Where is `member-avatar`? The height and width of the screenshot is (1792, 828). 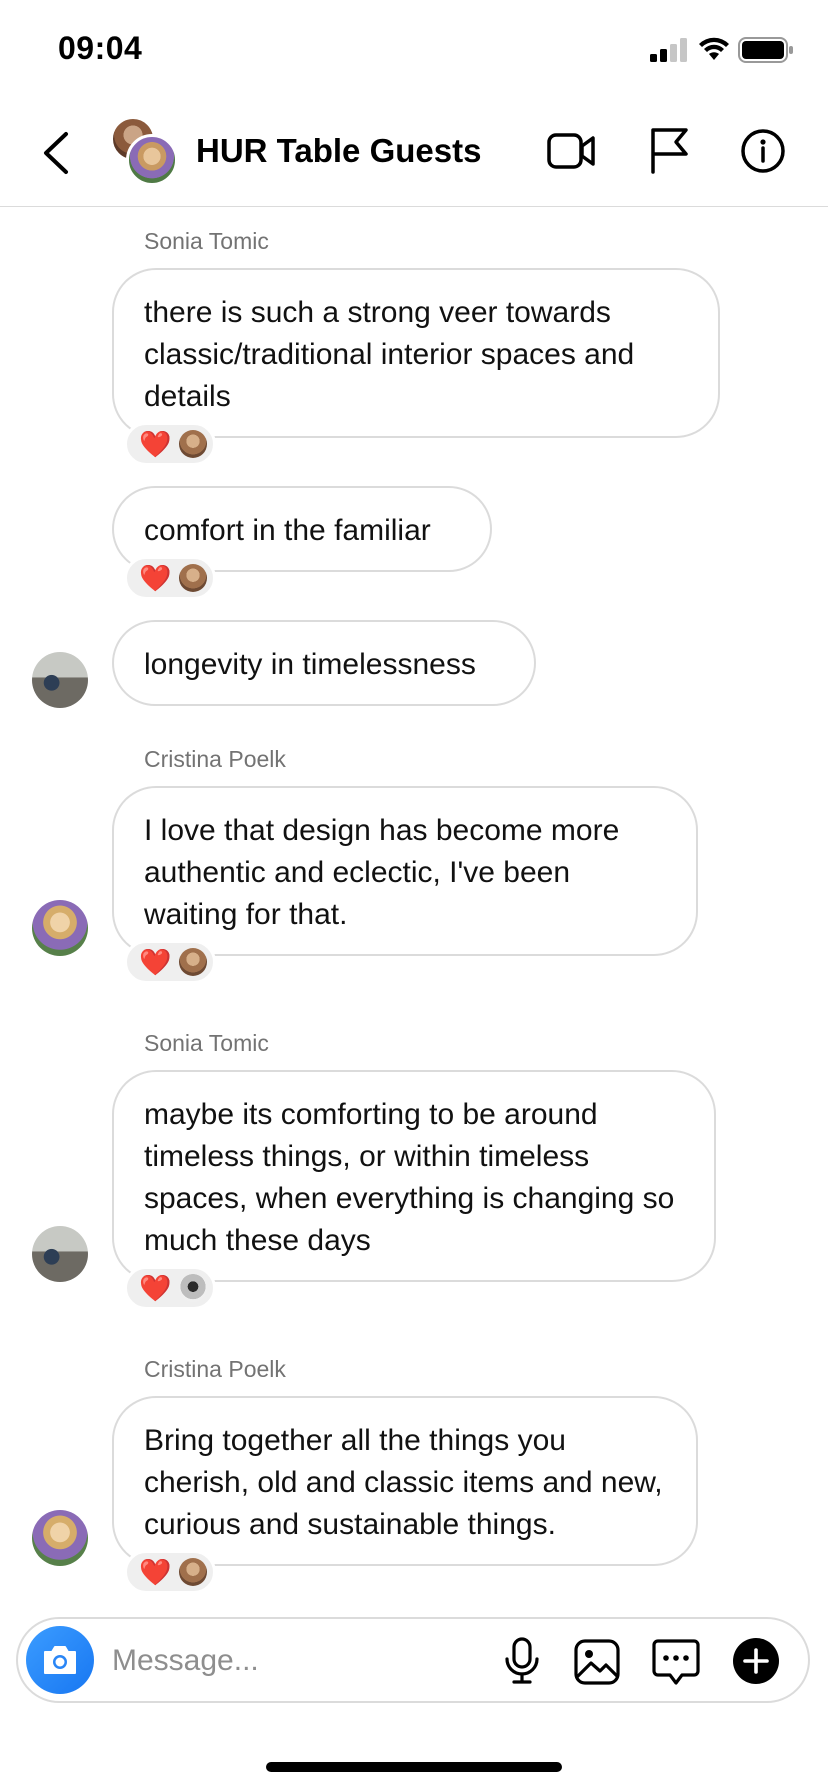 member-avatar is located at coordinates (152, 160).